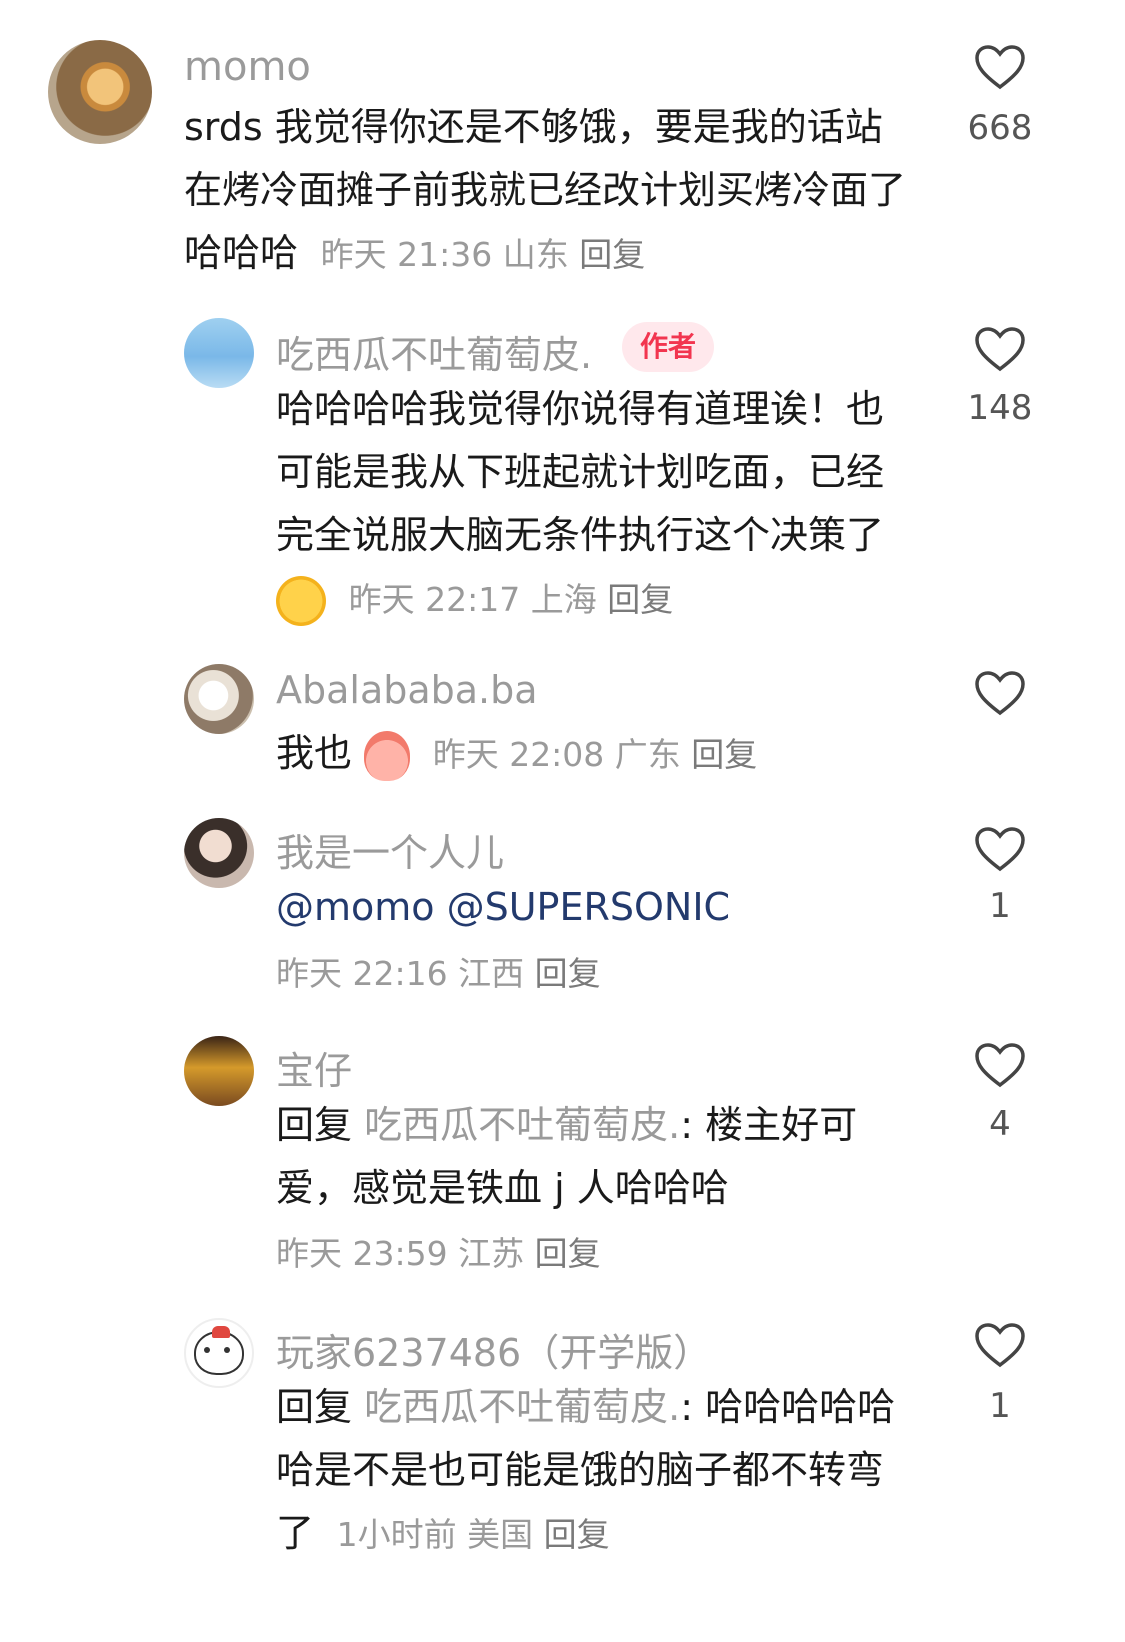 Image resolution: width=1125 pixels, height=1642 pixels. I want to click on comment-location: 山东, so click(535, 254).